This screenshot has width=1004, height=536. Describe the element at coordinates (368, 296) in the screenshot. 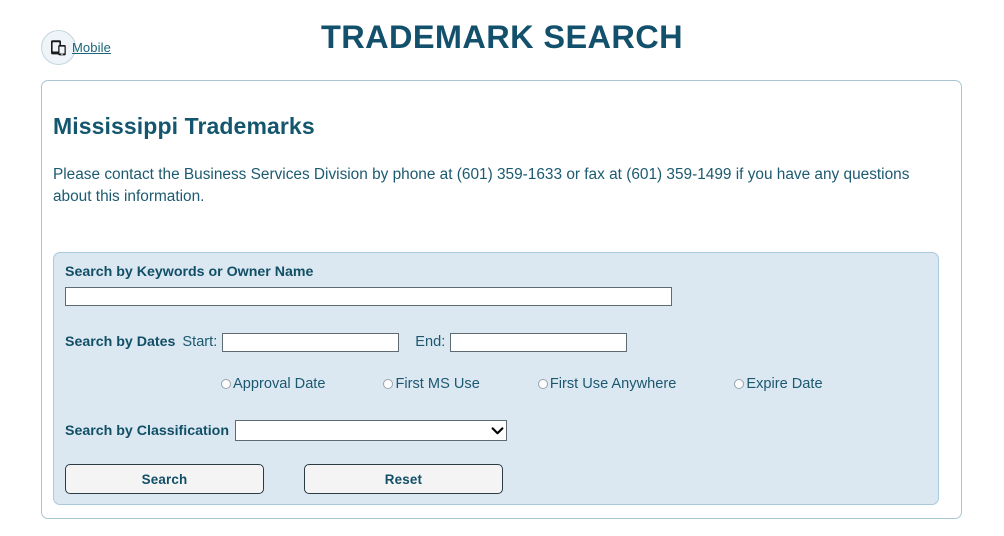

I see `keyword-search-input` at that location.